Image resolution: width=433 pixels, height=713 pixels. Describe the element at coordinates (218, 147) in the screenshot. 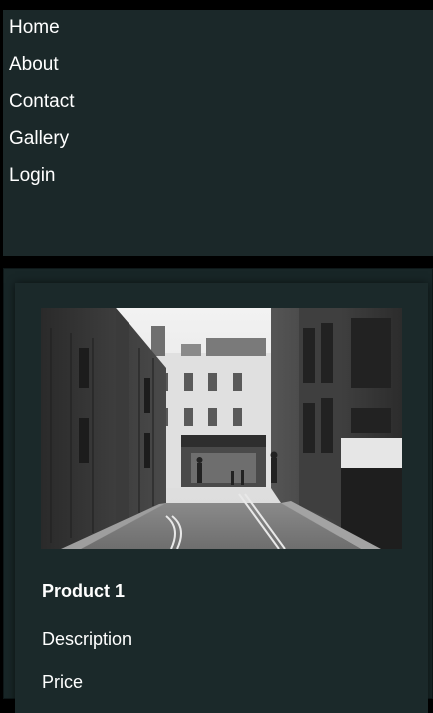

I see `nav-item-gallery: Gallery` at that location.